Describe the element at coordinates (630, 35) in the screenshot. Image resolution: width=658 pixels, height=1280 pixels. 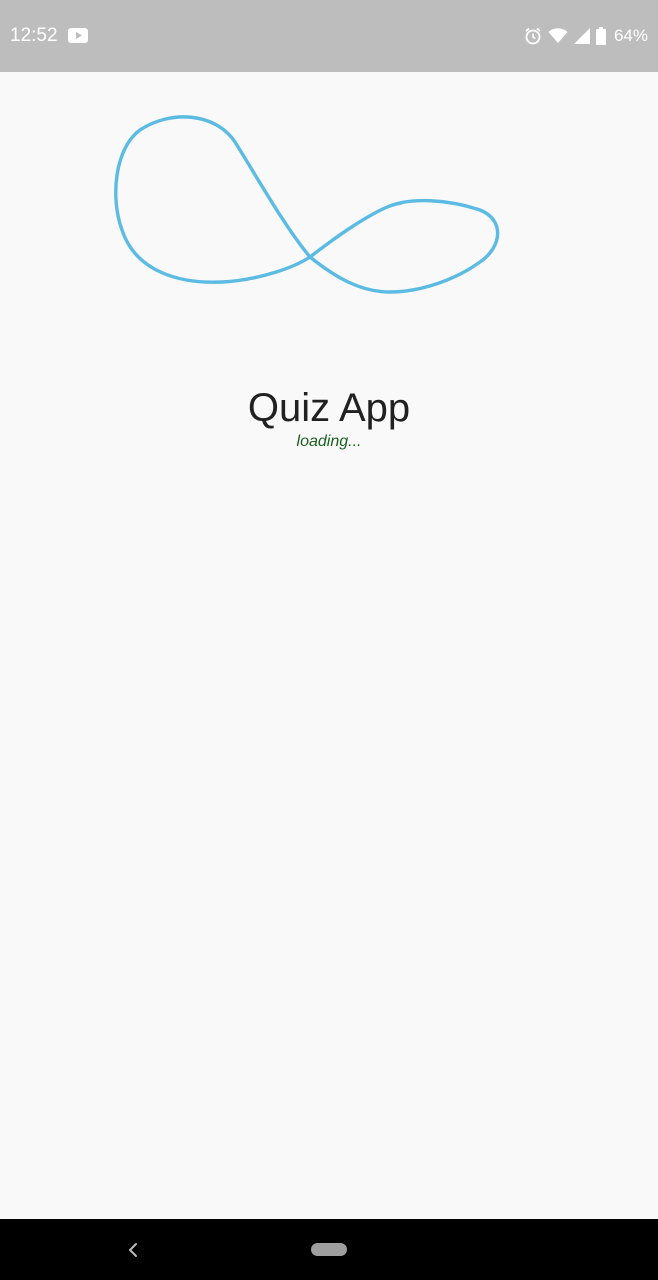
I see `battery-percent: 64%` at that location.